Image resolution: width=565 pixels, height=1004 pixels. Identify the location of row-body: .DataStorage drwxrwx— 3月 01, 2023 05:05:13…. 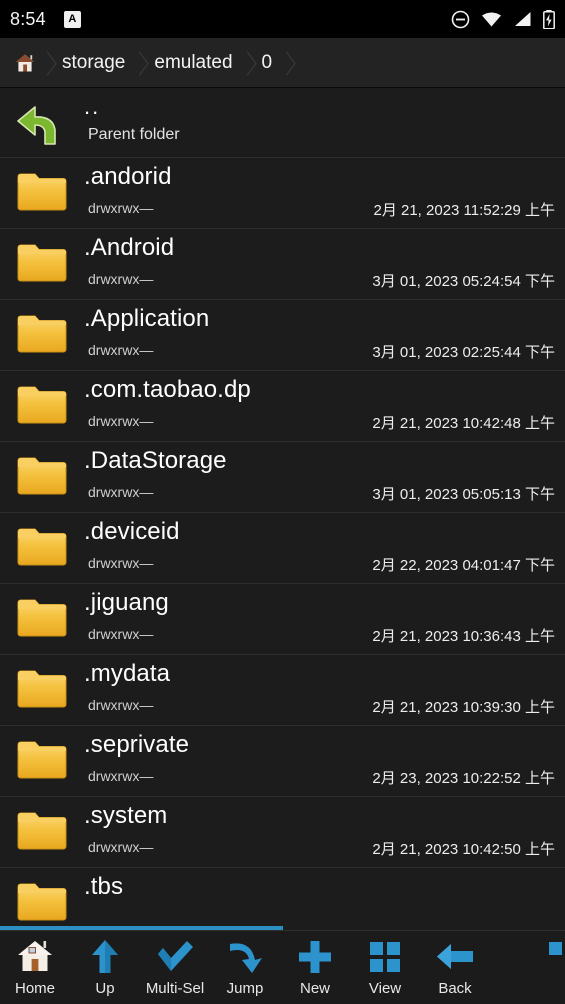
(324, 477).